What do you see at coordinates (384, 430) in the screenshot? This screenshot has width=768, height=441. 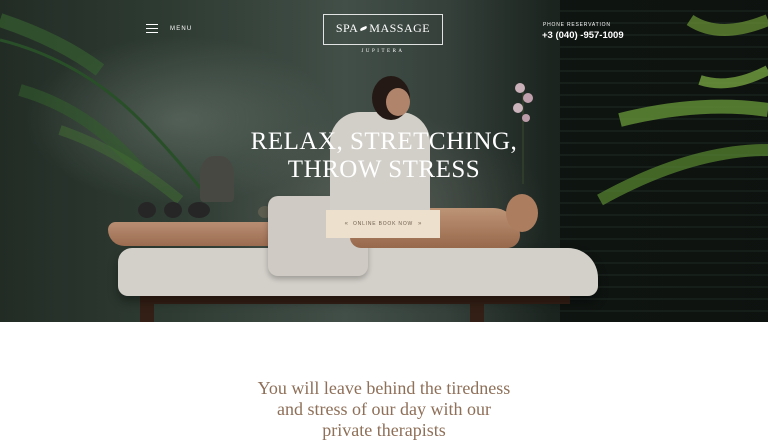 I see `intro-line3: private therapists` at bounding box center [384, 430].